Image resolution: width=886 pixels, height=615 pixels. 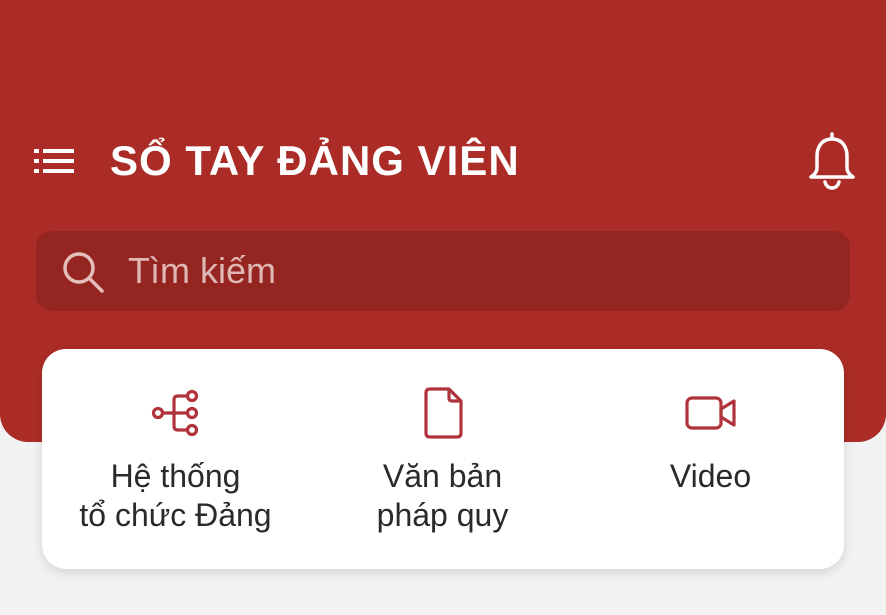 I want to click on page-title: SỔ TAY ĐẢNG VIÊN, so click(x=315, y=160).